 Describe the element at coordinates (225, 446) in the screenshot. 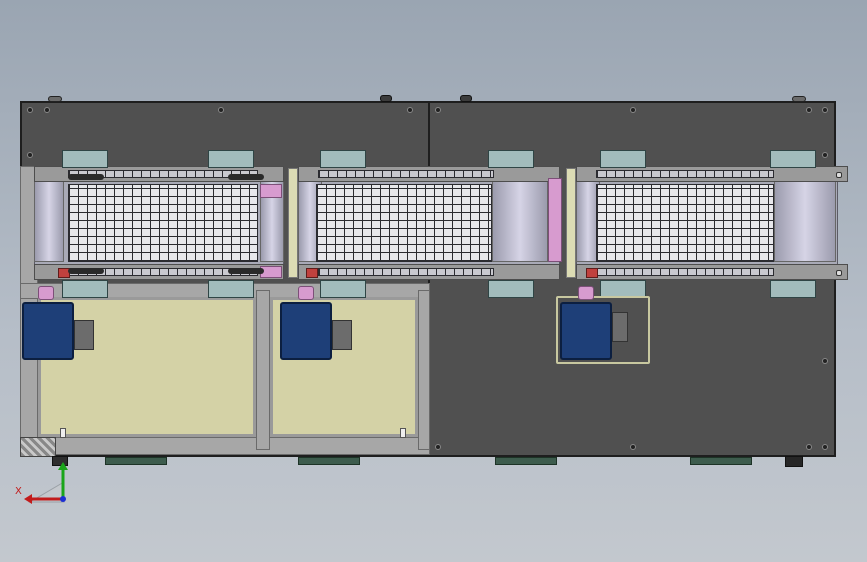

I see `frame-rail-bottom` at that location.